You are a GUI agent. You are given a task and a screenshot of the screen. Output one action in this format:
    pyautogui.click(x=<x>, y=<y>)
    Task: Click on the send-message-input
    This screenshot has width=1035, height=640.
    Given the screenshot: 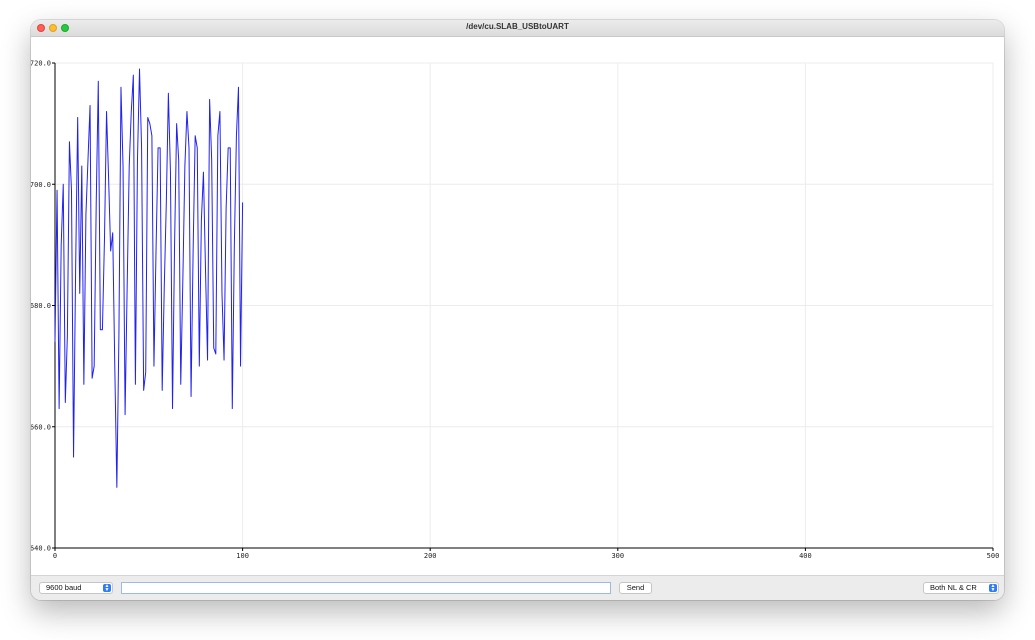 What is the action you would take?
    pyautogui.click(x=366, y=588)
    